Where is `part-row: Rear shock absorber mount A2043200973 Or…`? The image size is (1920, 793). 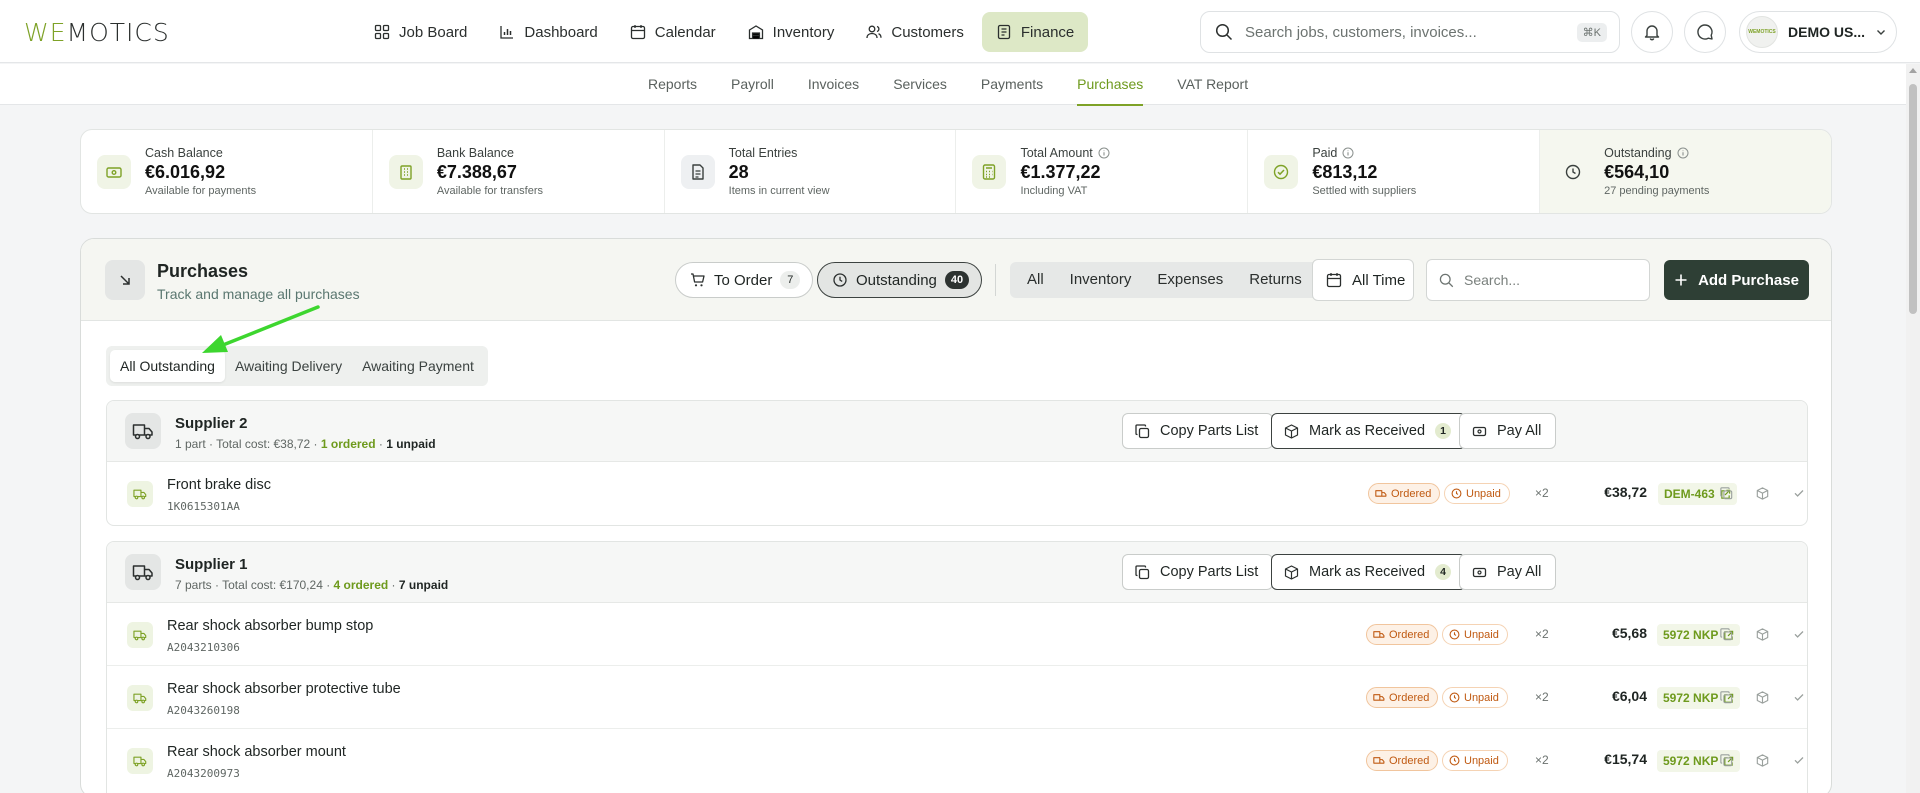
part-row: Rear shock absorber mount A2043200973 Or… is located at coordinates (957, 760).